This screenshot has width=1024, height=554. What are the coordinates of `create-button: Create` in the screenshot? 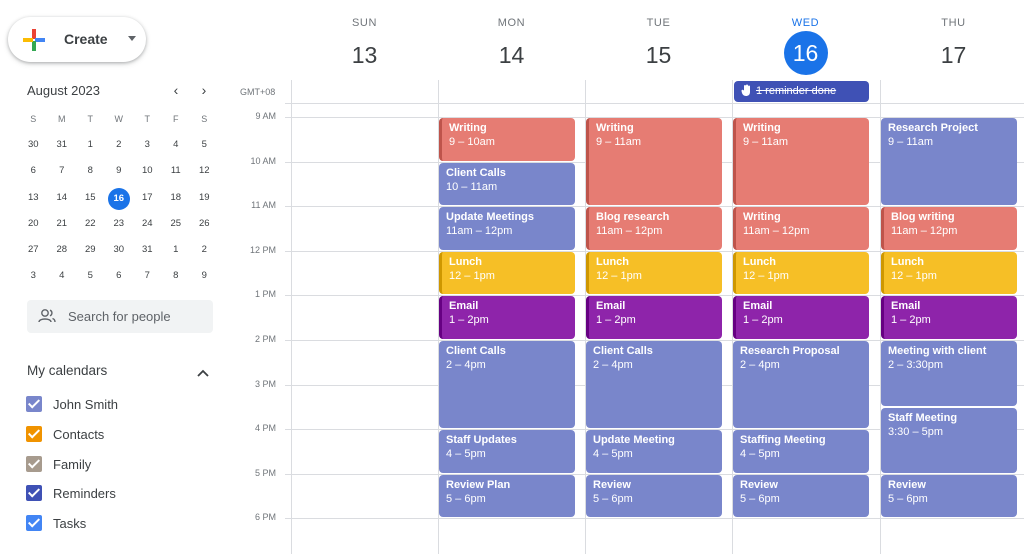 It's located at (77, 39).